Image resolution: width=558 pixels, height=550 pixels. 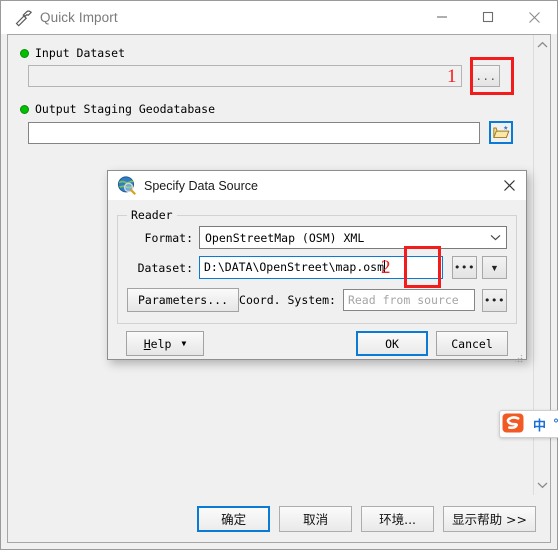 I want to click on window-titlebar: Quick Import, so click(x=279, y=17).